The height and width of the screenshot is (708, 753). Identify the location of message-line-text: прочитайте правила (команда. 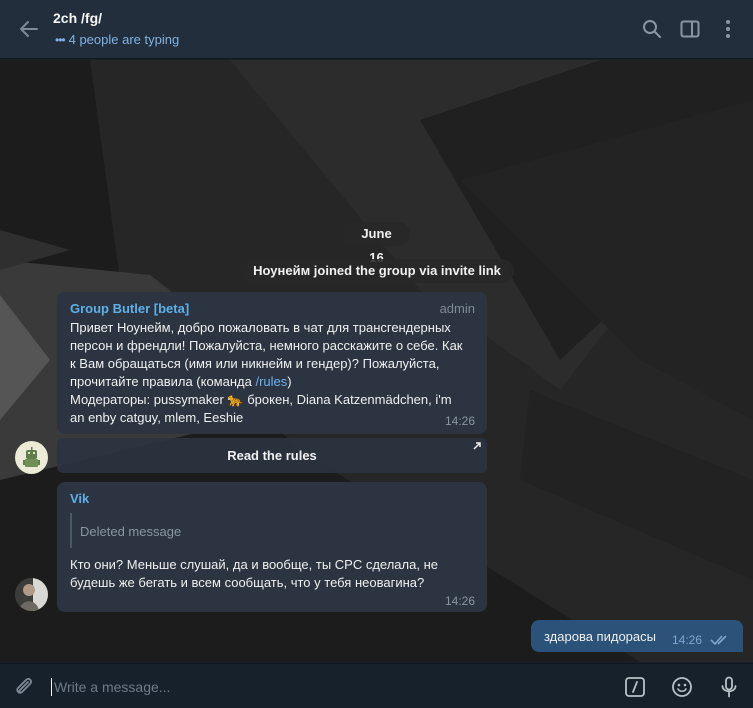
(163, 381).